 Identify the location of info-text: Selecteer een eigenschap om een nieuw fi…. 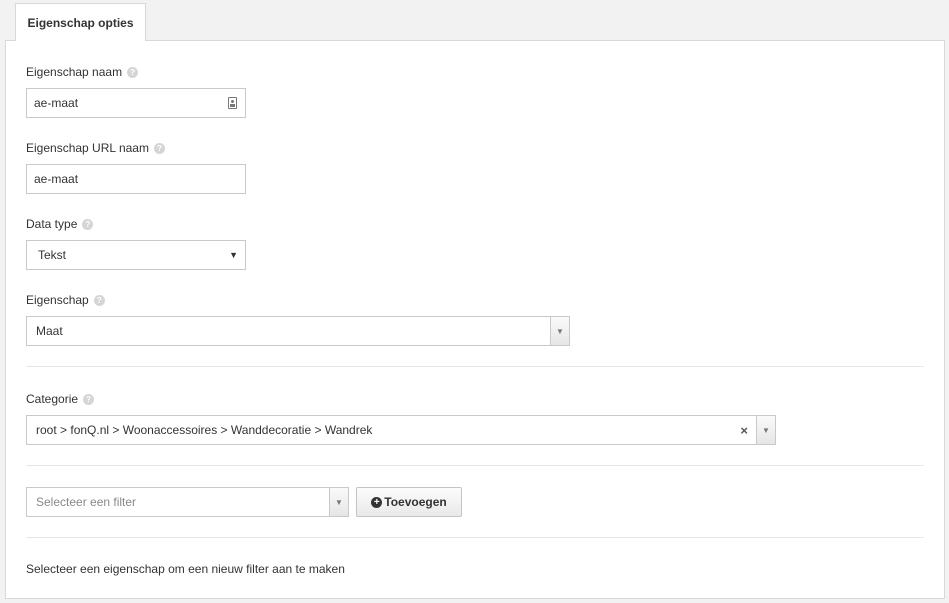
(185, 569).